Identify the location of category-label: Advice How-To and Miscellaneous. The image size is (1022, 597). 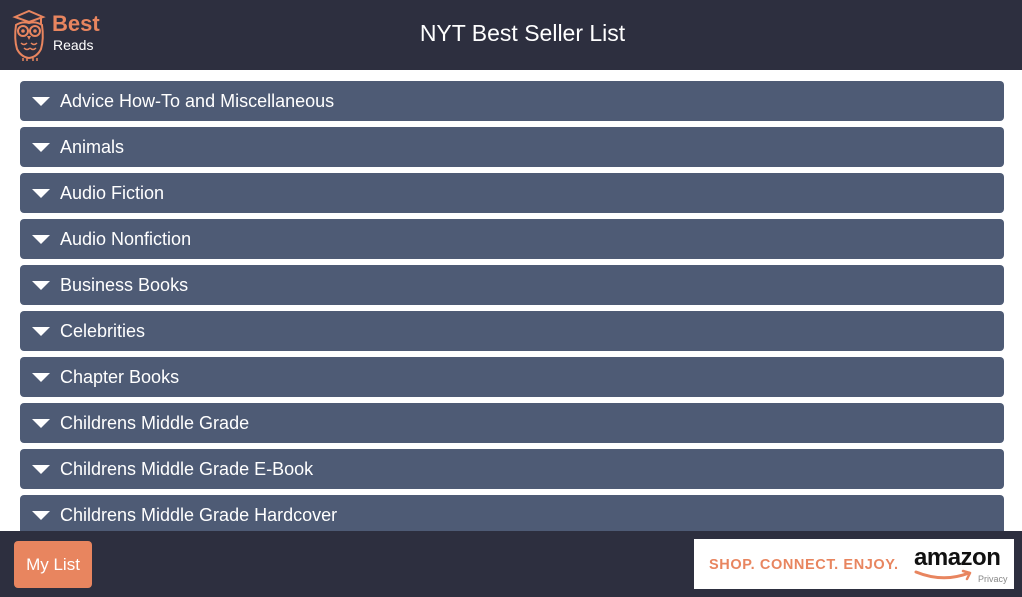
(197, 101).